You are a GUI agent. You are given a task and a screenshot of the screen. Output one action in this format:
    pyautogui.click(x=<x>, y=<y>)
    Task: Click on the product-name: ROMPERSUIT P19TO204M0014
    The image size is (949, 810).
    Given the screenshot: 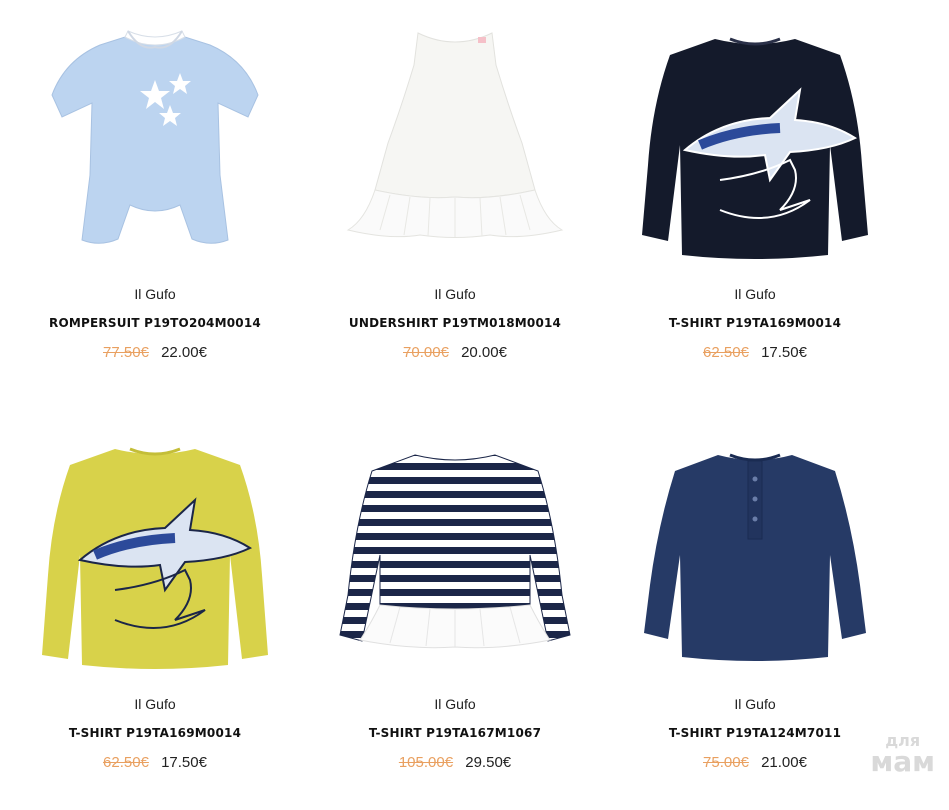 What is the action you would take?
    pyautogui.click(x=155, y=323)
    